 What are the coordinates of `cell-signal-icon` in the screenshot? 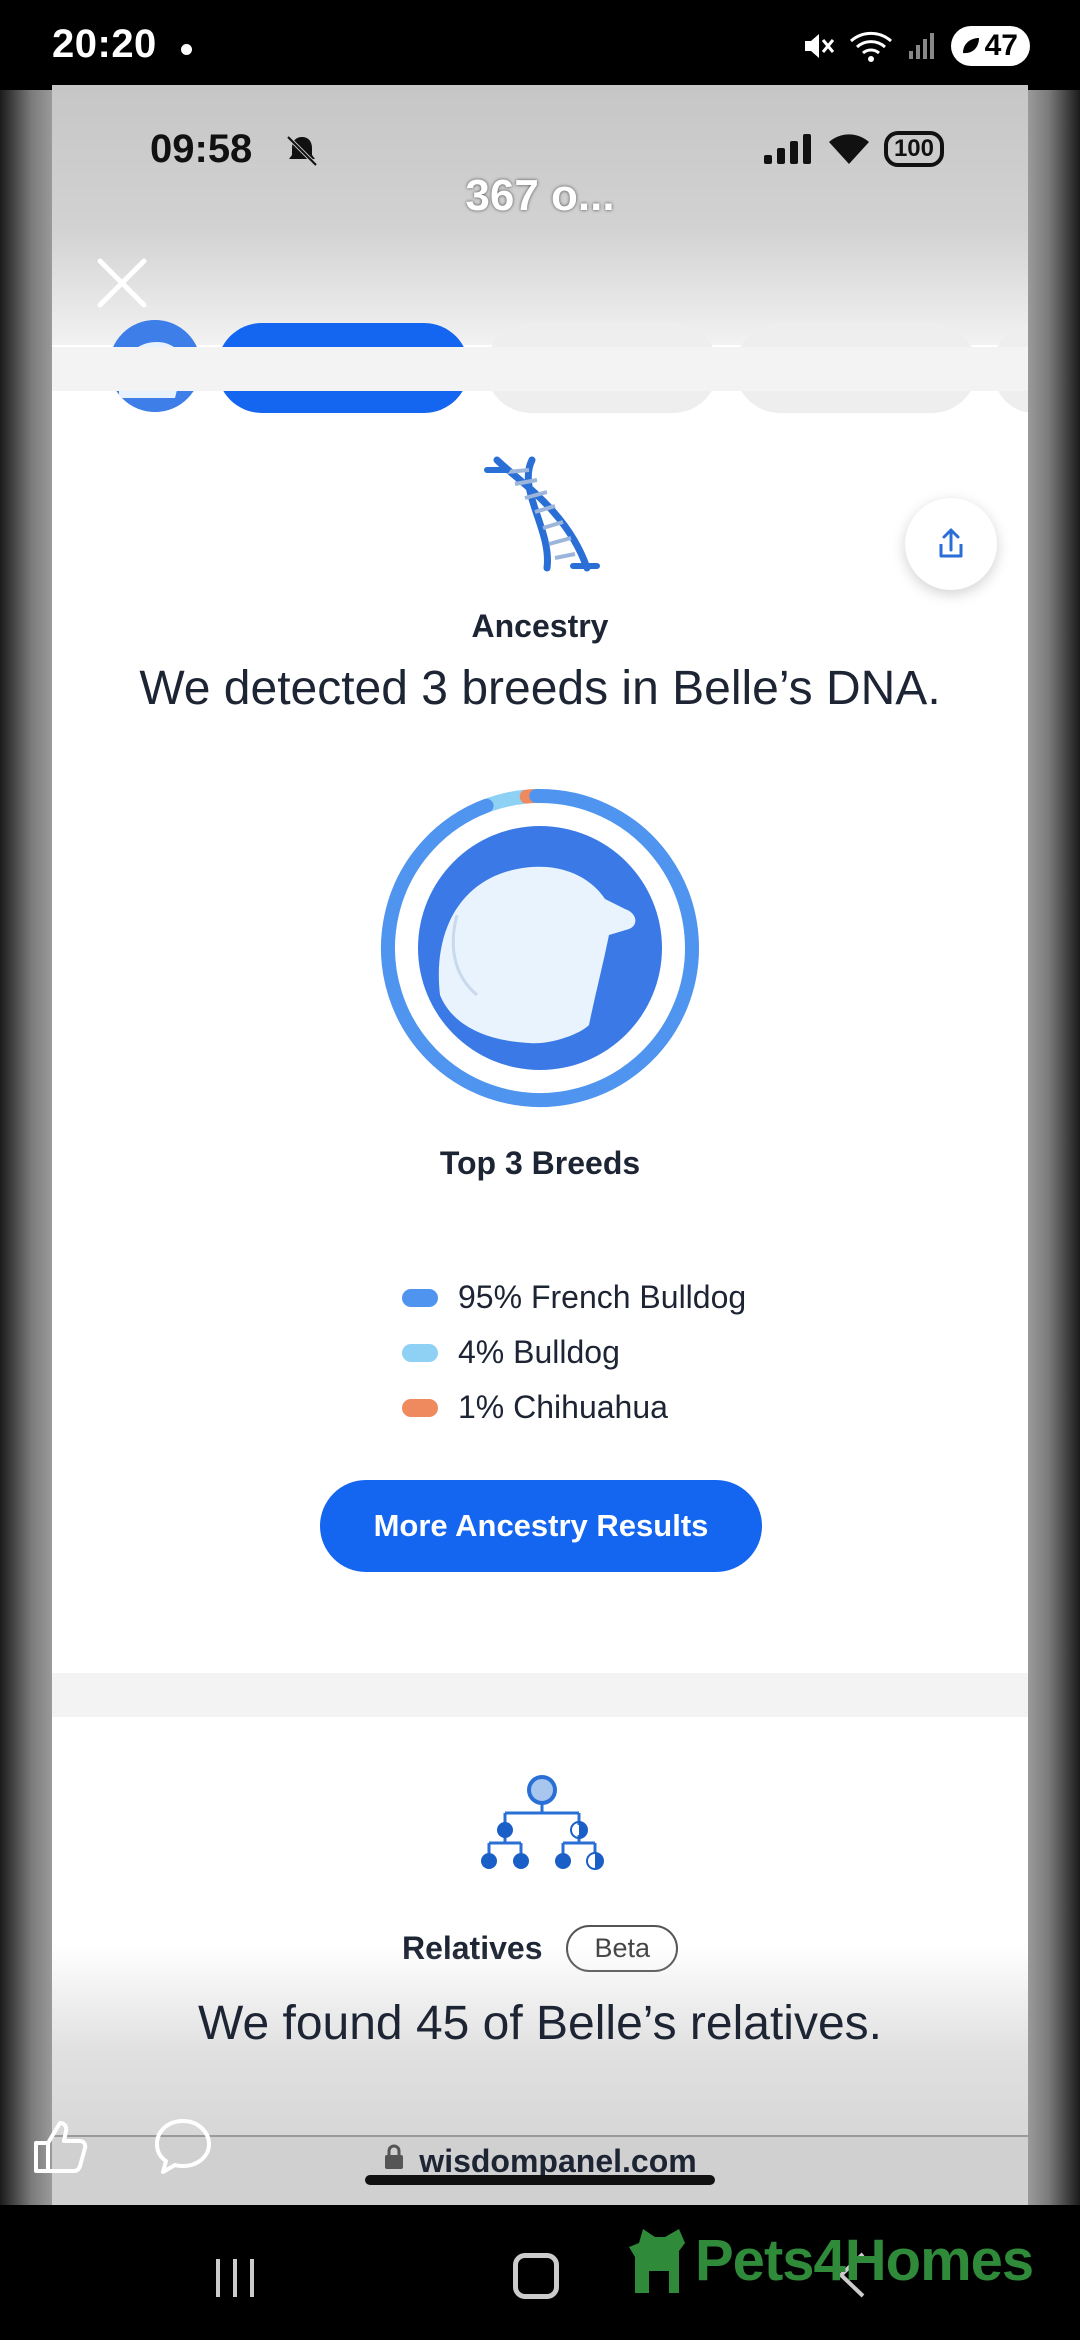 It's located at (787, 149).